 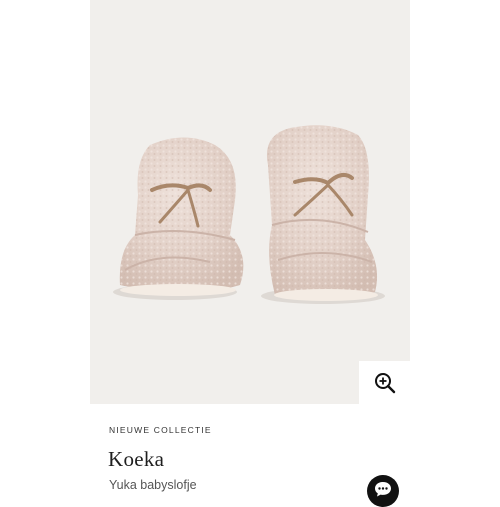 I want to click on left-bootie, so click(x=181, y=216).